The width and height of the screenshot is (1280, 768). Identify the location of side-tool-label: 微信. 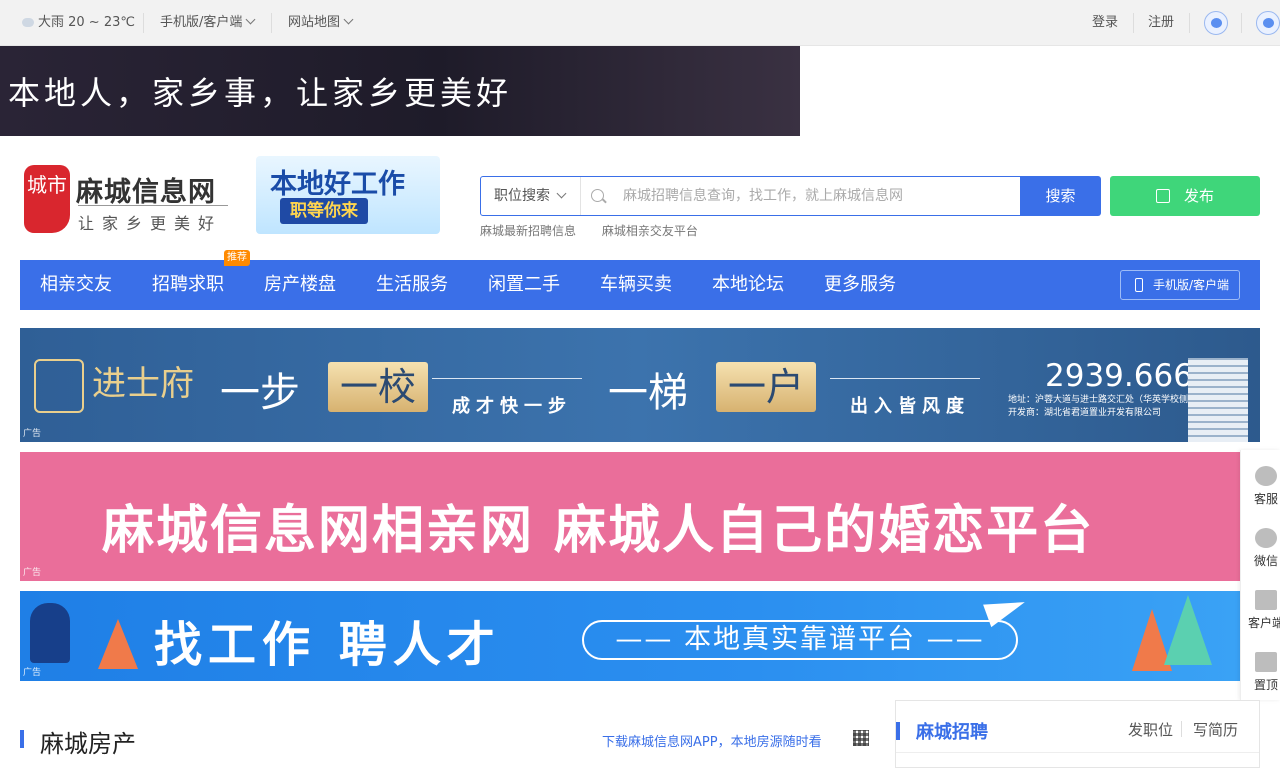
(1266, 561).